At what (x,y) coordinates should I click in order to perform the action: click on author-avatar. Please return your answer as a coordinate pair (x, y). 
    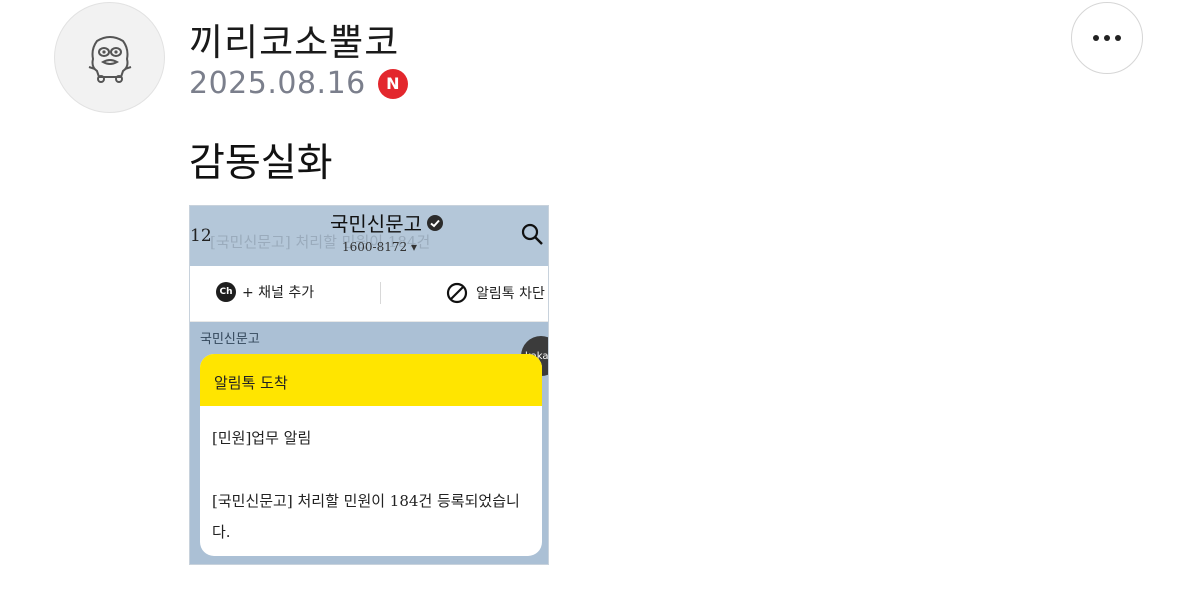
    Looking at the image, I should click on (109, 57).